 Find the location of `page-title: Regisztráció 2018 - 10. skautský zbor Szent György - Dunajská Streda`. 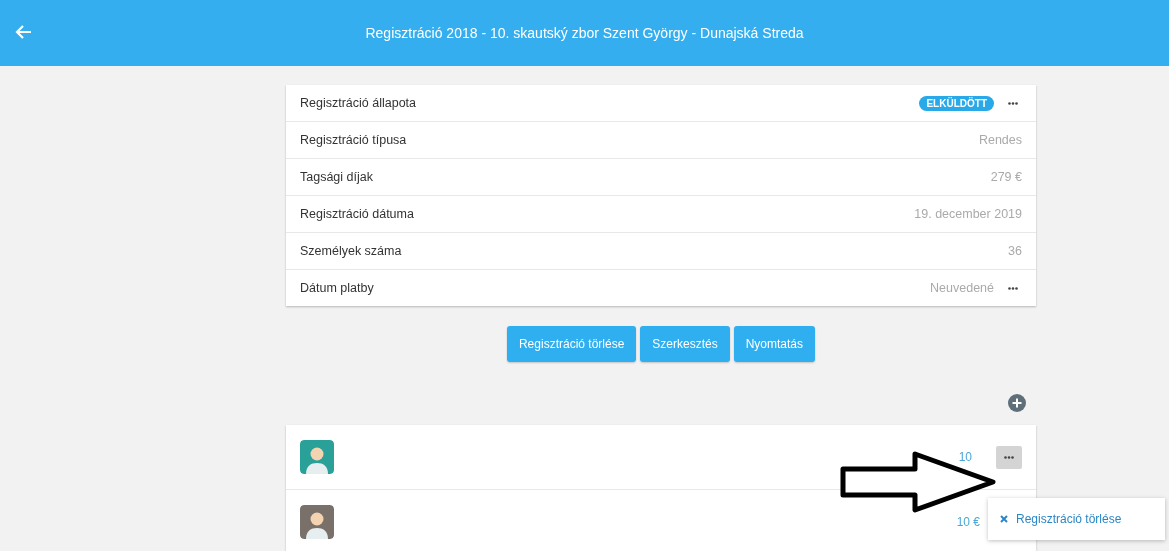

page-title: Regisztráció 2018 - 10. skautský zbor Szent György - Dunajská Streda is located at coordinates (584, 33).